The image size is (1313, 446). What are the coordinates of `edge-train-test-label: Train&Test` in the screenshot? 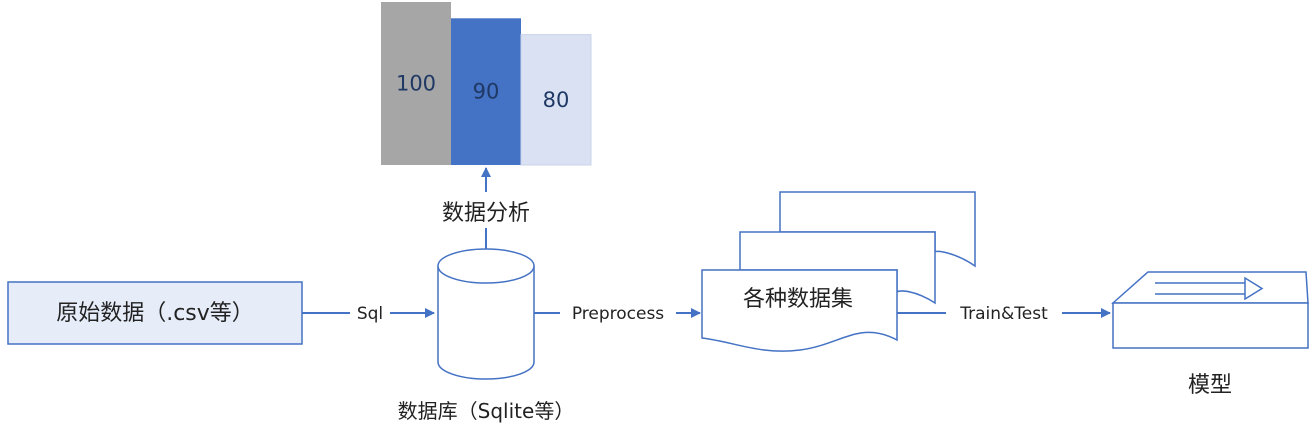 It's located at (1003, 314).